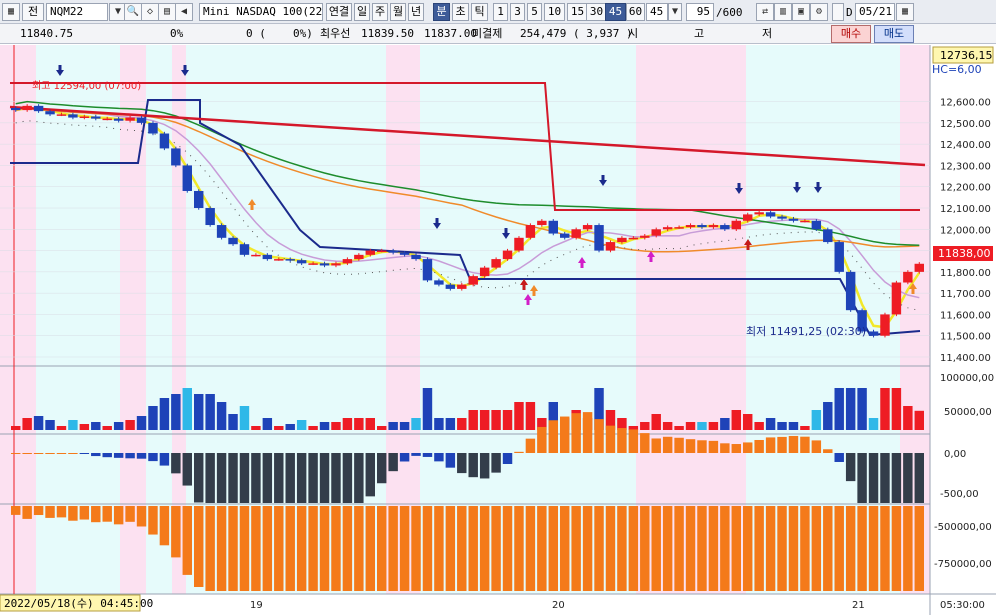 This screenshot has width=996, height=615. What do you see at coordinates (78, 603) in the screenshot?
I see `time-start-label: 2022/05/18(수) 04:45:00` at bounding box center [78, 603].